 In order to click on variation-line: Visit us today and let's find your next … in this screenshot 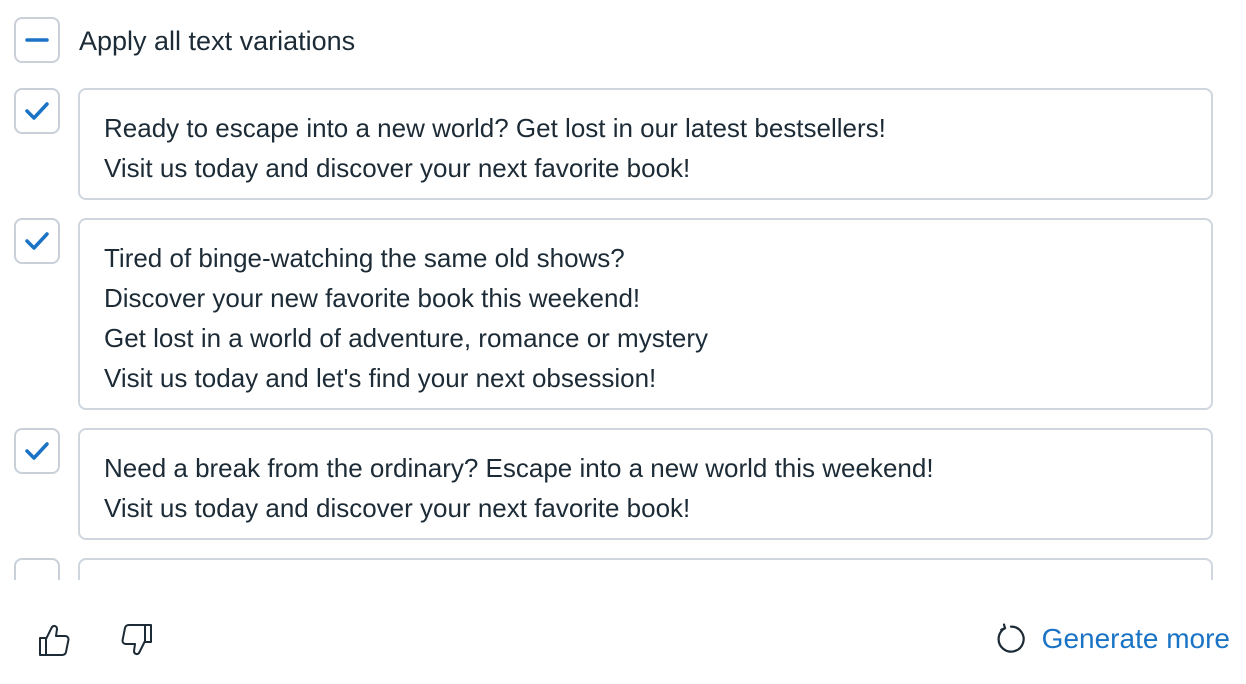, I will do `click(380, 378)`.